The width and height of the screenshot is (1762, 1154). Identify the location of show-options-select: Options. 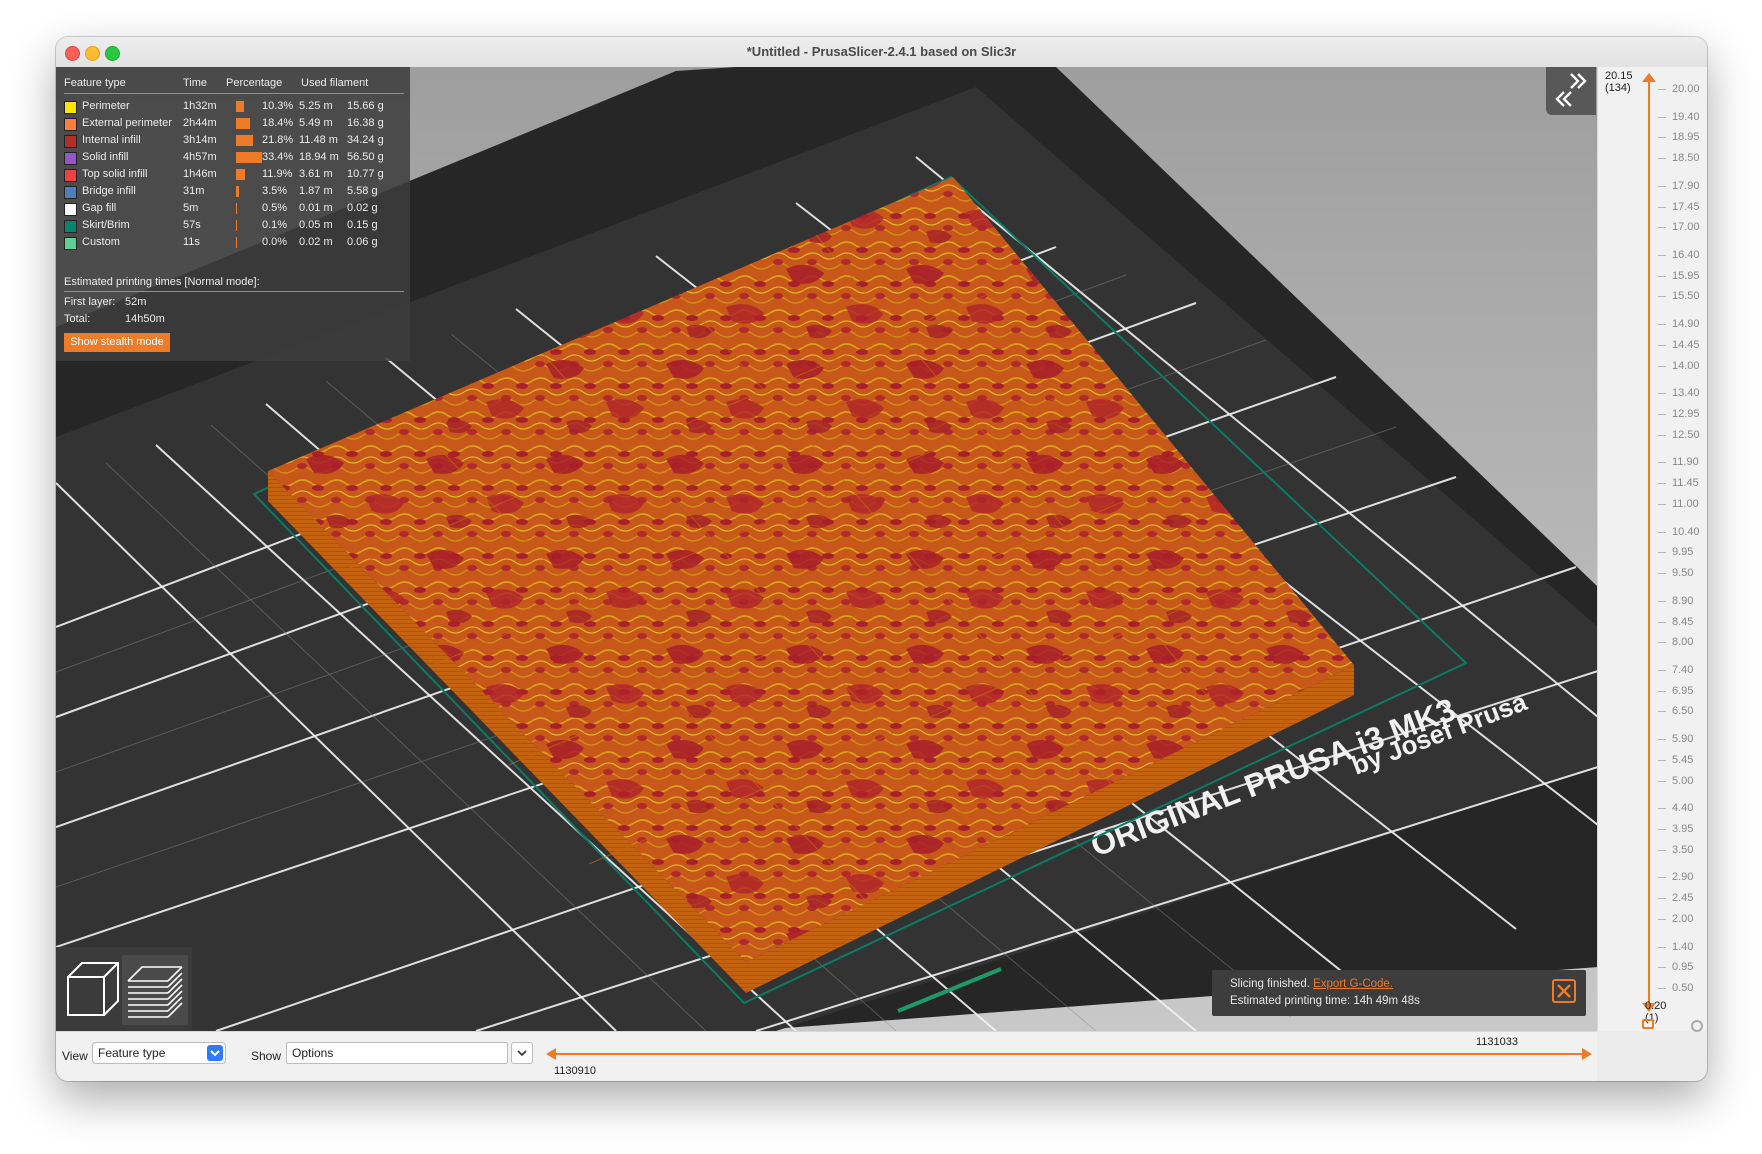
(397, 1053).